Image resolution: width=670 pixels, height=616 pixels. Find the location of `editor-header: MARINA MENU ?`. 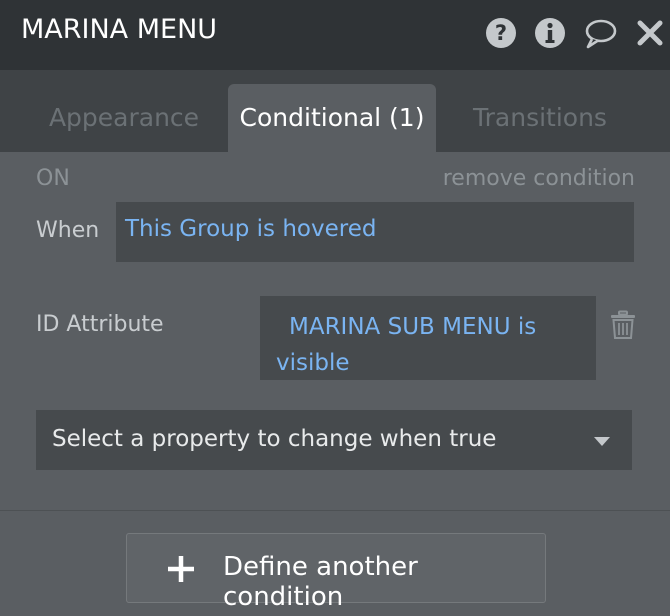

editor-header: MARINA MENU ? is located at coordinates (335, 35).